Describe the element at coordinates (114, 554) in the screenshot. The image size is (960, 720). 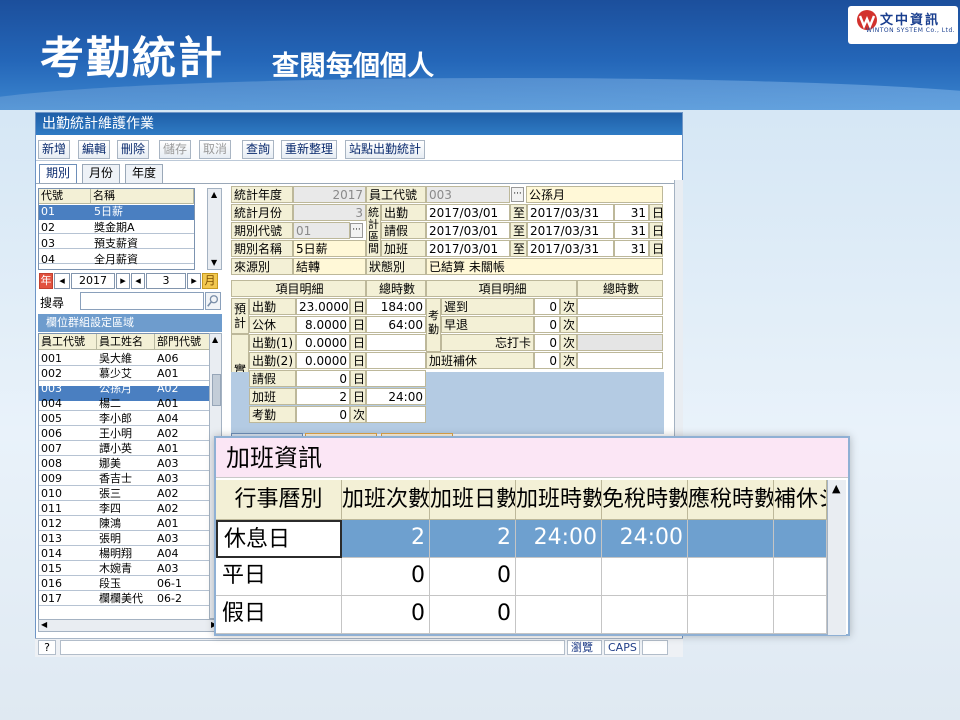
I see `table-cell: 楊明翔` at that location.